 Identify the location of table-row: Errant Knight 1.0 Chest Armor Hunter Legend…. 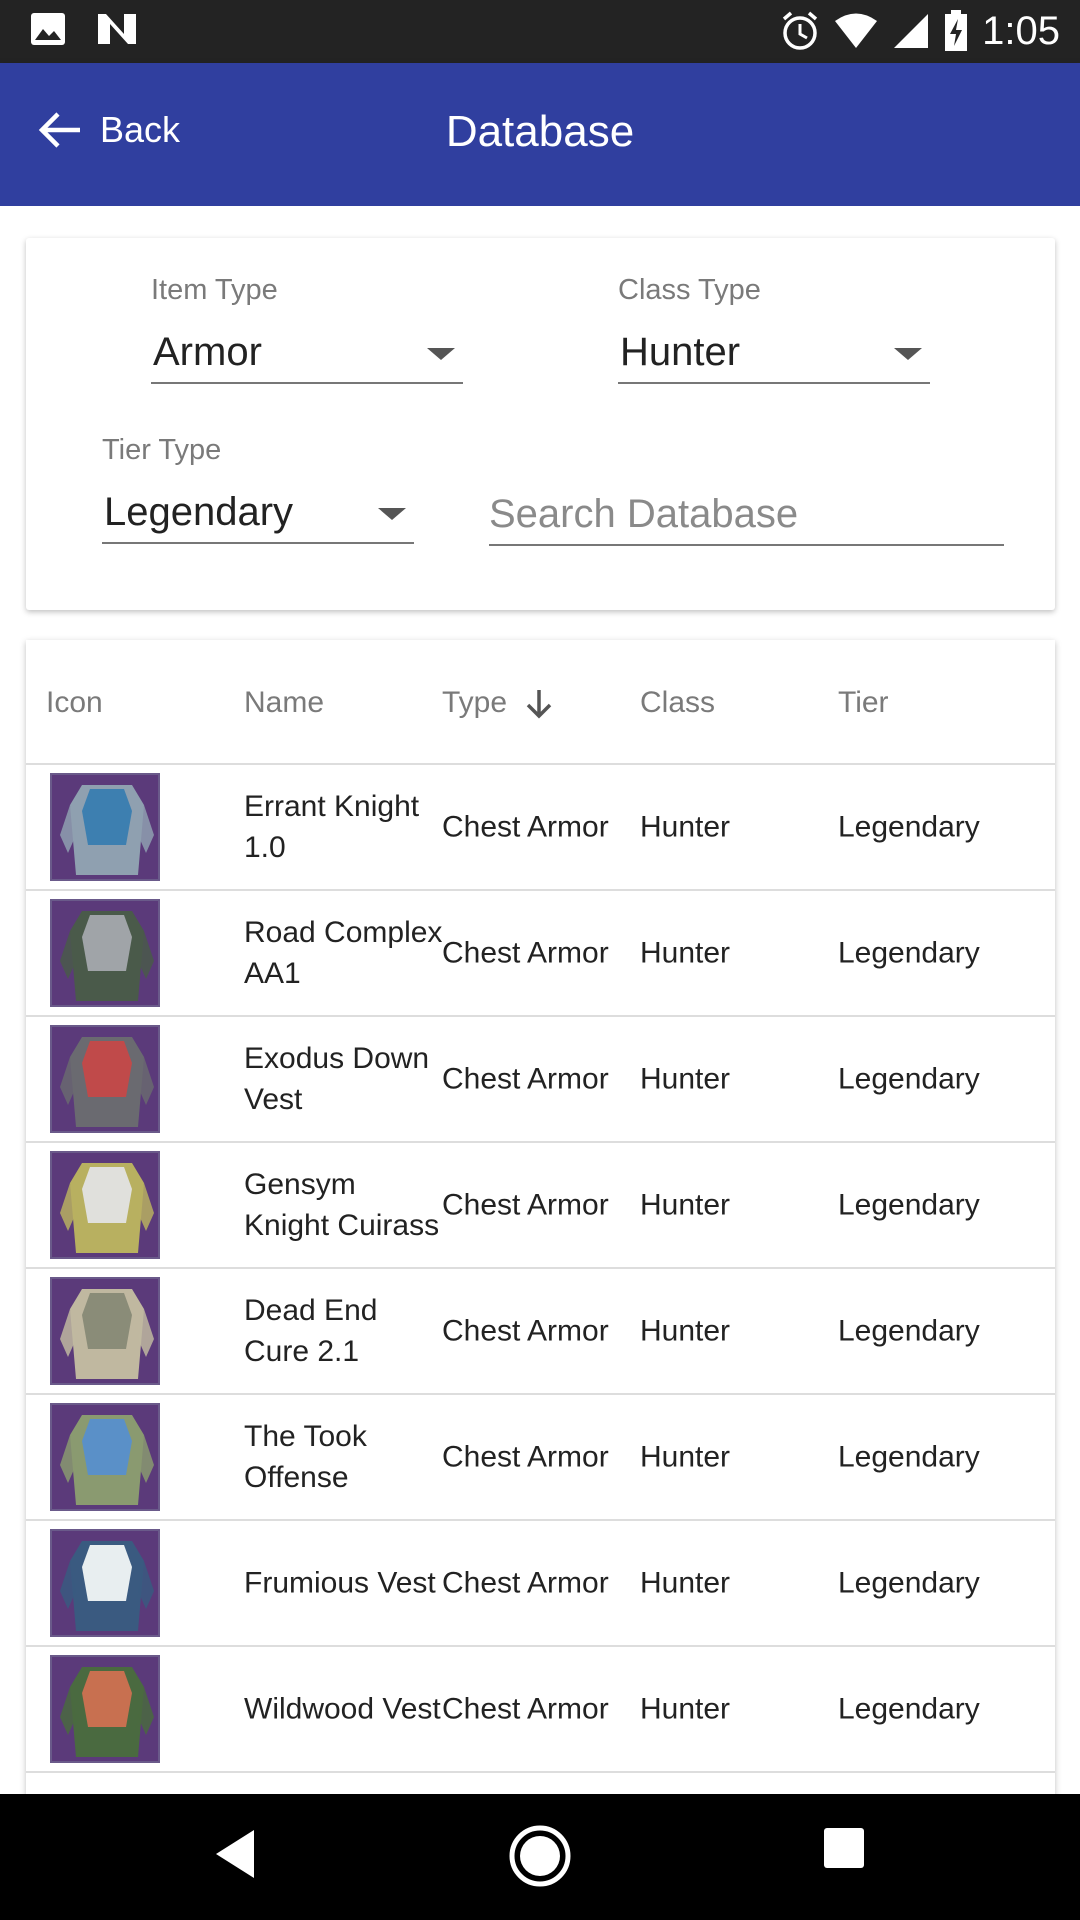
(540, 828).